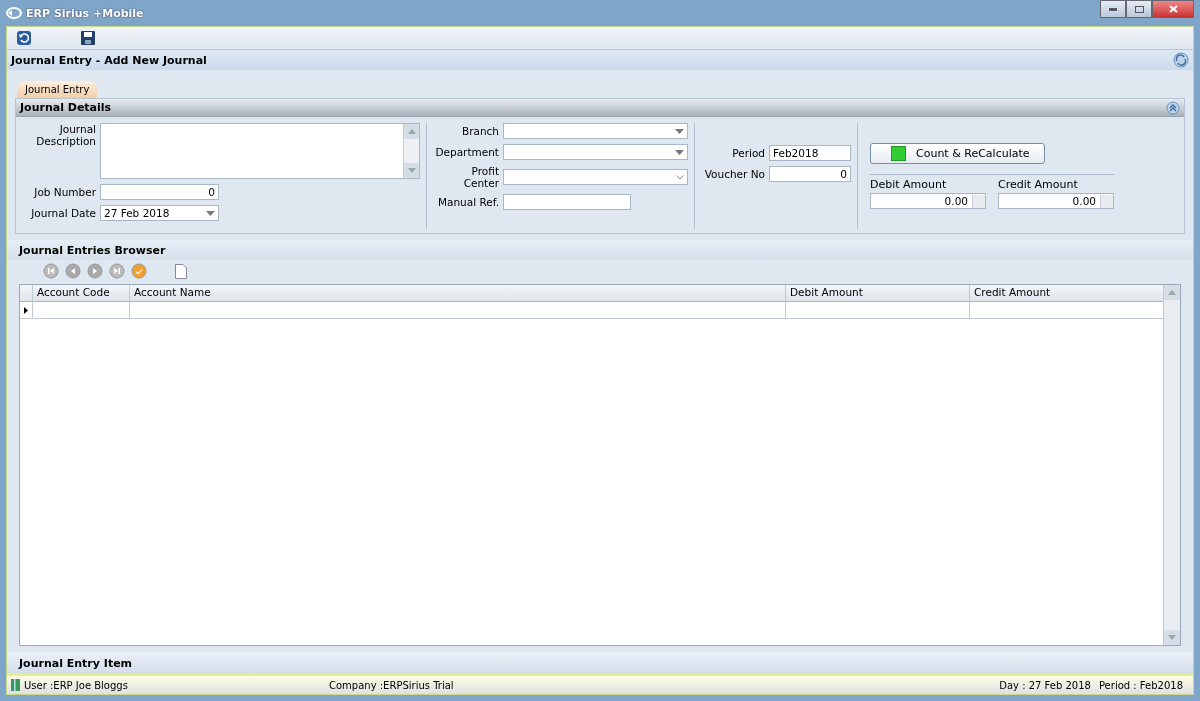 Image resolution: width=1200 pixels, height=701 pixels. What do you see at coordinates (57, 89) in the screenshot?
I see `tab: Journal Entry` at bounding box center [57, 89].